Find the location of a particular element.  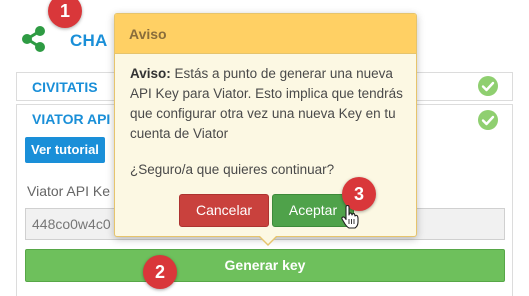

dialog-pointer-inner is located at coordinates (268, 239).